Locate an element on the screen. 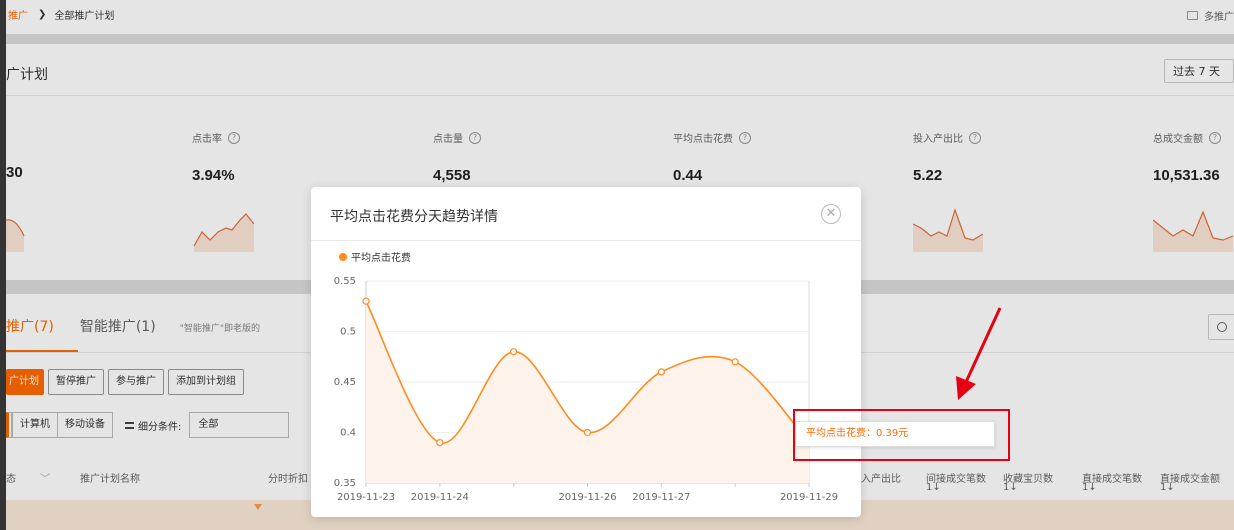 Image resolution: width=1234 pixels, height=530 pixels. y-tick-label: 0.45 is located at coordinates (345, 382).